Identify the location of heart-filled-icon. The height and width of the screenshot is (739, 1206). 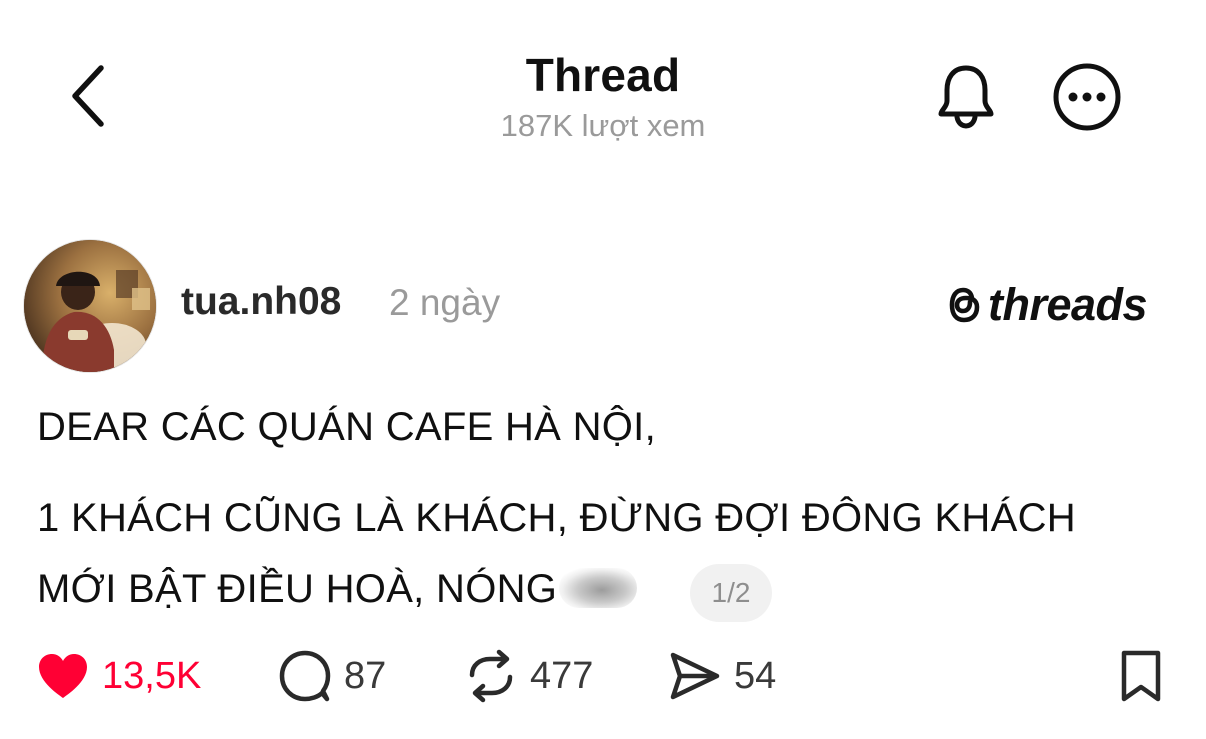
(63, 676).